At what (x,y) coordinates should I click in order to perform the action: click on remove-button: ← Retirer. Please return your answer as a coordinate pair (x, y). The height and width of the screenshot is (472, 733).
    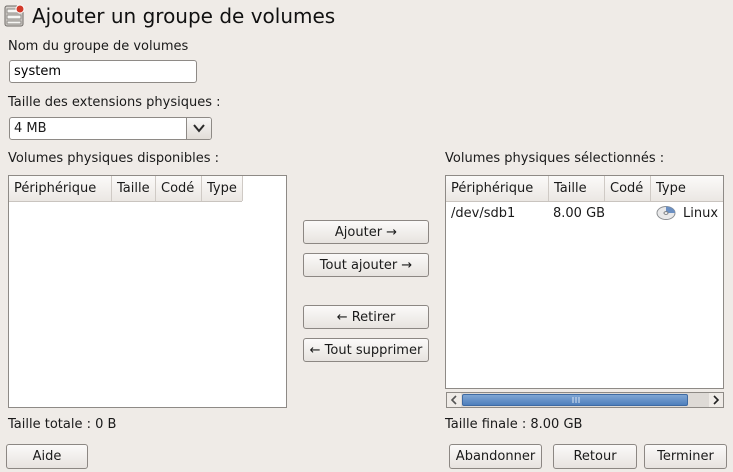
    Looking at the image, I should click on (366, 317).